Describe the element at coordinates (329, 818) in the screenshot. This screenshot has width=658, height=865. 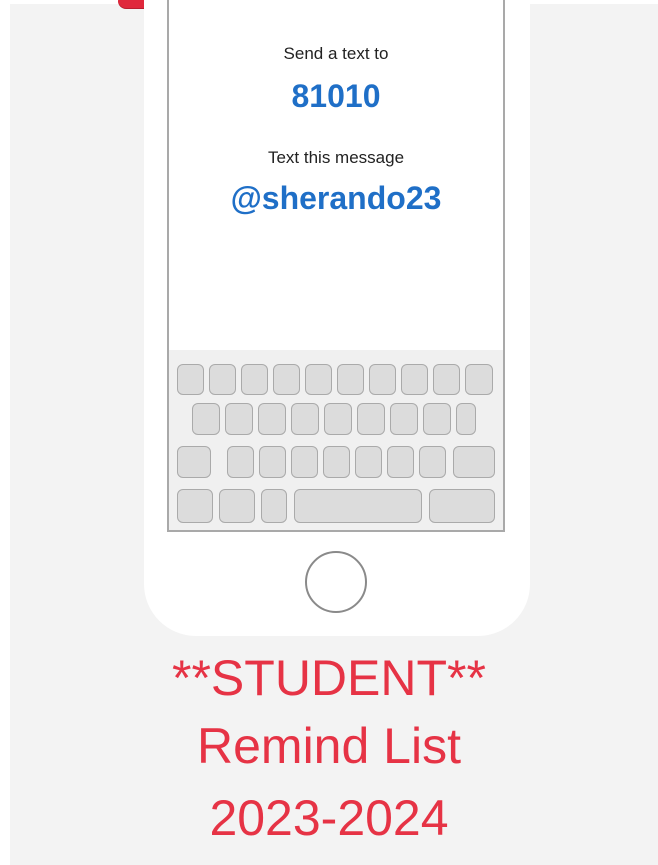
I see `caption-school-year: 2023-2024` at that location.